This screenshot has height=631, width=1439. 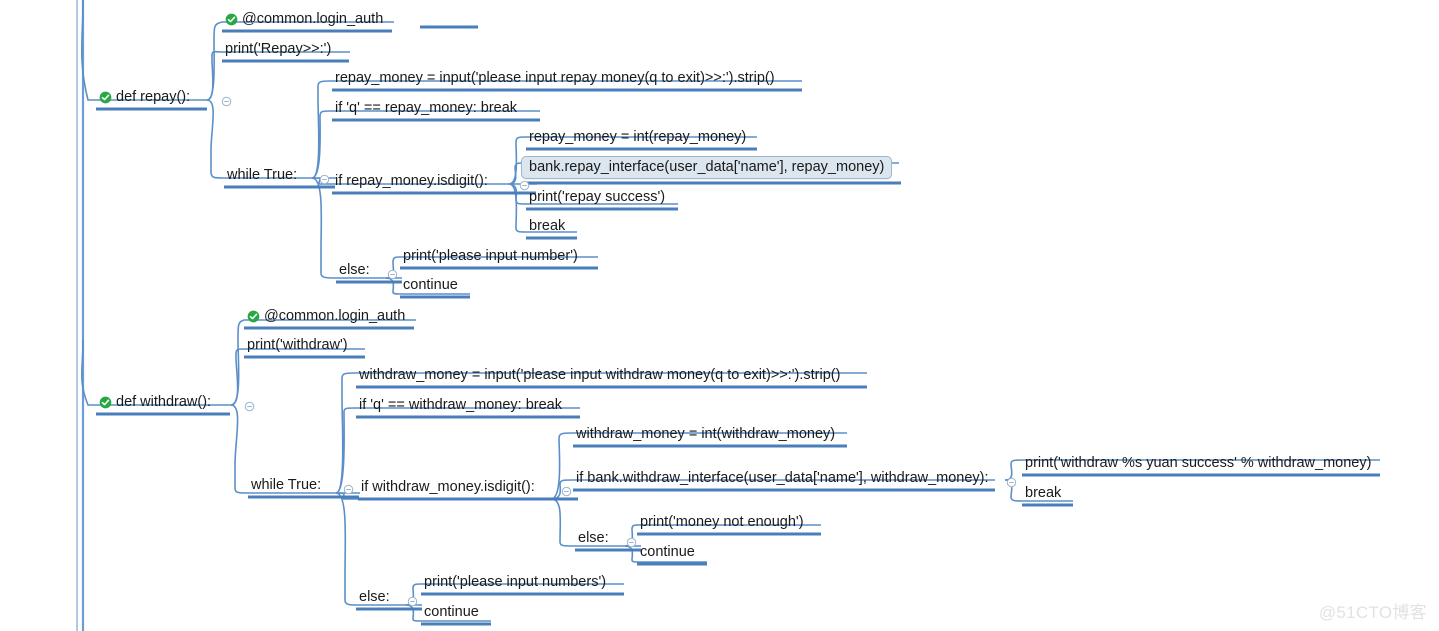 I want to click on mindmap-node-label: print('Repay>>:'), so click(x=278, y=49).